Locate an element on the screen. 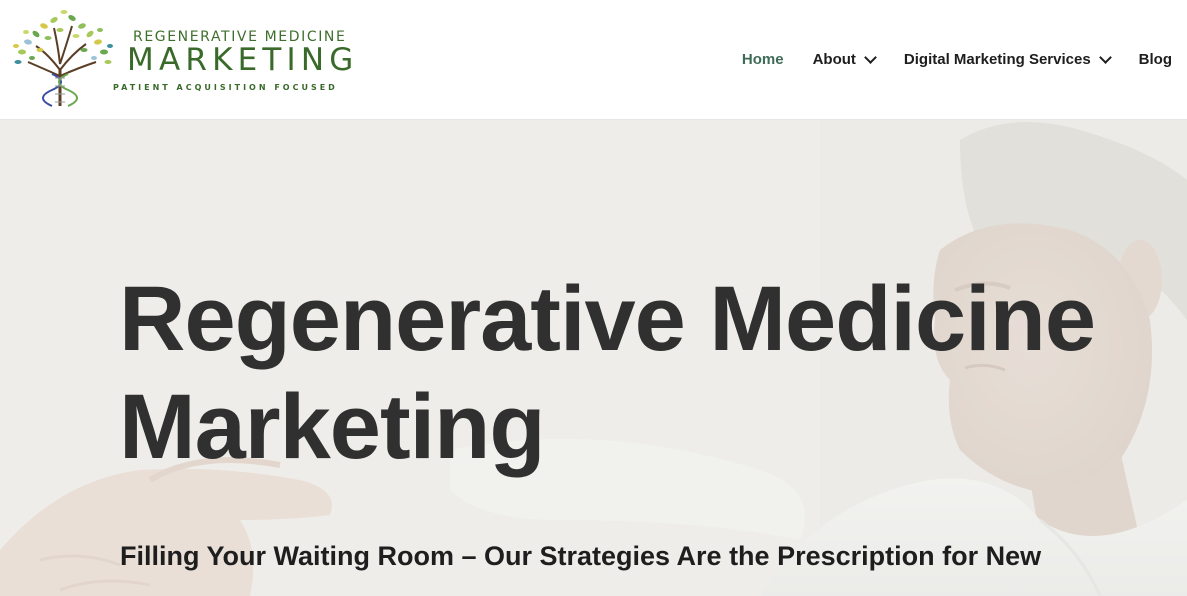 The height and width of the screenshot is (596, 1187). nav-item-label: Blog is located at coordinates (1155, 59).